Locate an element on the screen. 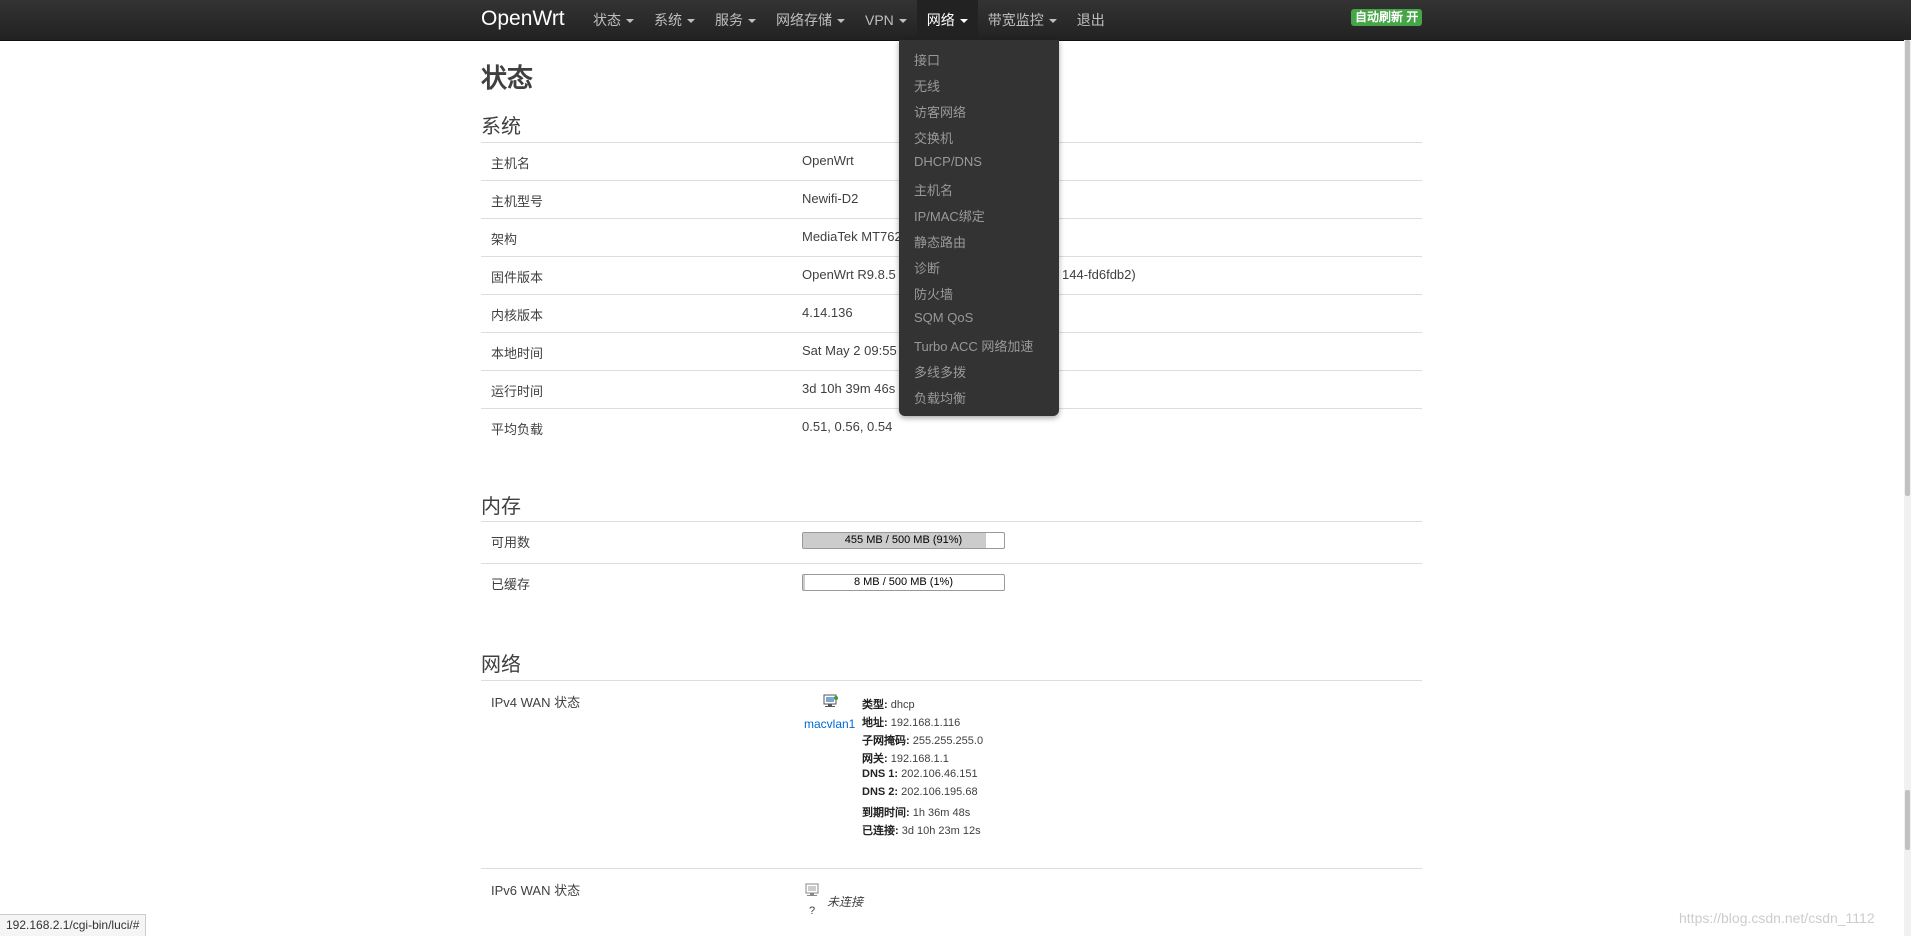 This screenshot has width=1911, height=936. memory-available-progress: 455 MB / 500 MB (91%) is located at coordinates (903, 540).